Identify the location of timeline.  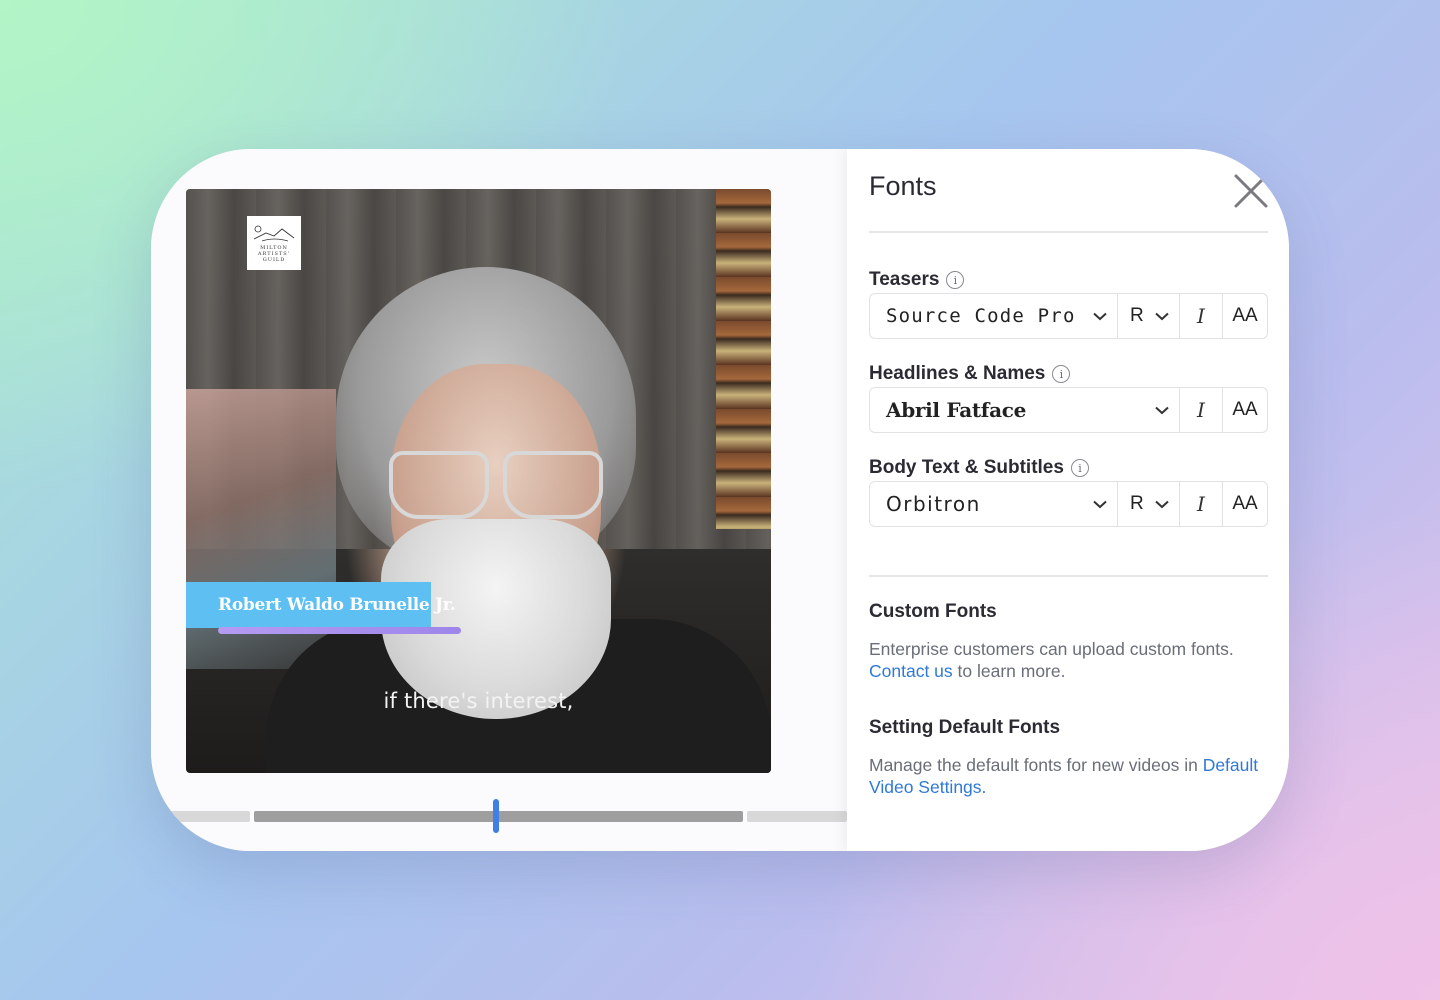
(499, 817).